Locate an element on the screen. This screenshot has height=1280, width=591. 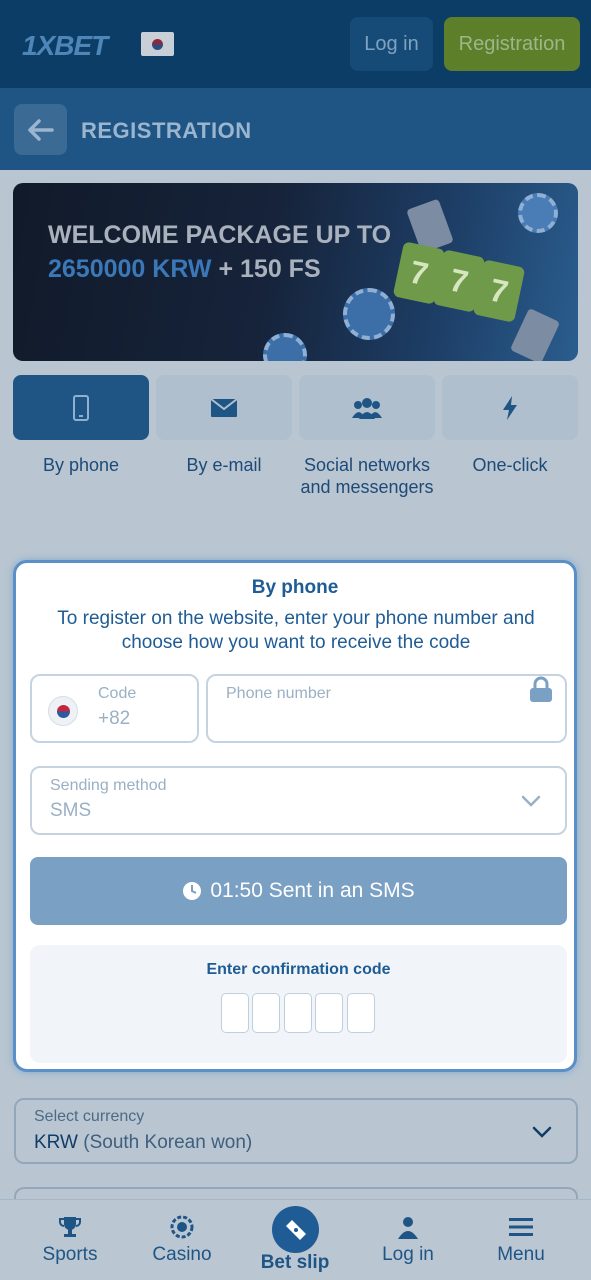
nav-sports-label: Sports is located at coordinates (70, 1254).